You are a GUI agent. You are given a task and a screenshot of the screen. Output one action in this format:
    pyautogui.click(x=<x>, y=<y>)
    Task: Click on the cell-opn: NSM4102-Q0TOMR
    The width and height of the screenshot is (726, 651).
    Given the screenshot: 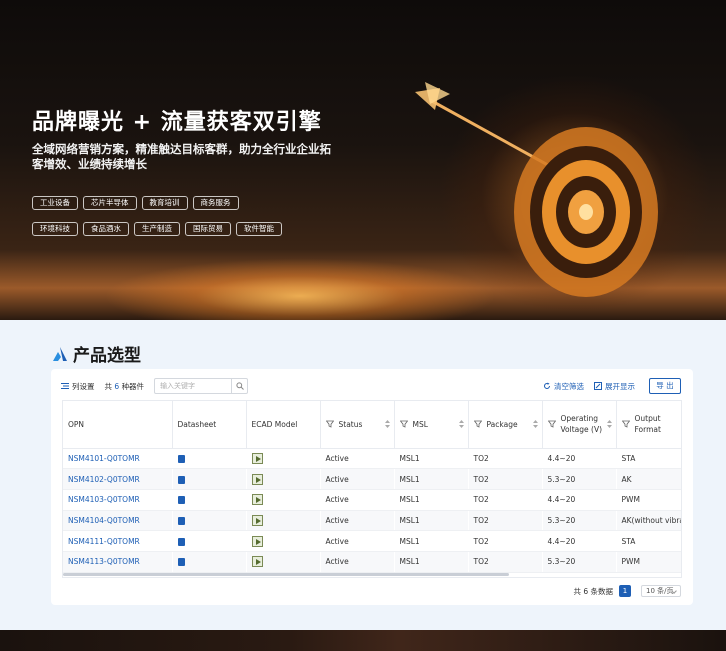 What is the action you would take?
    pyautogui.click(x=117, y=479)
    